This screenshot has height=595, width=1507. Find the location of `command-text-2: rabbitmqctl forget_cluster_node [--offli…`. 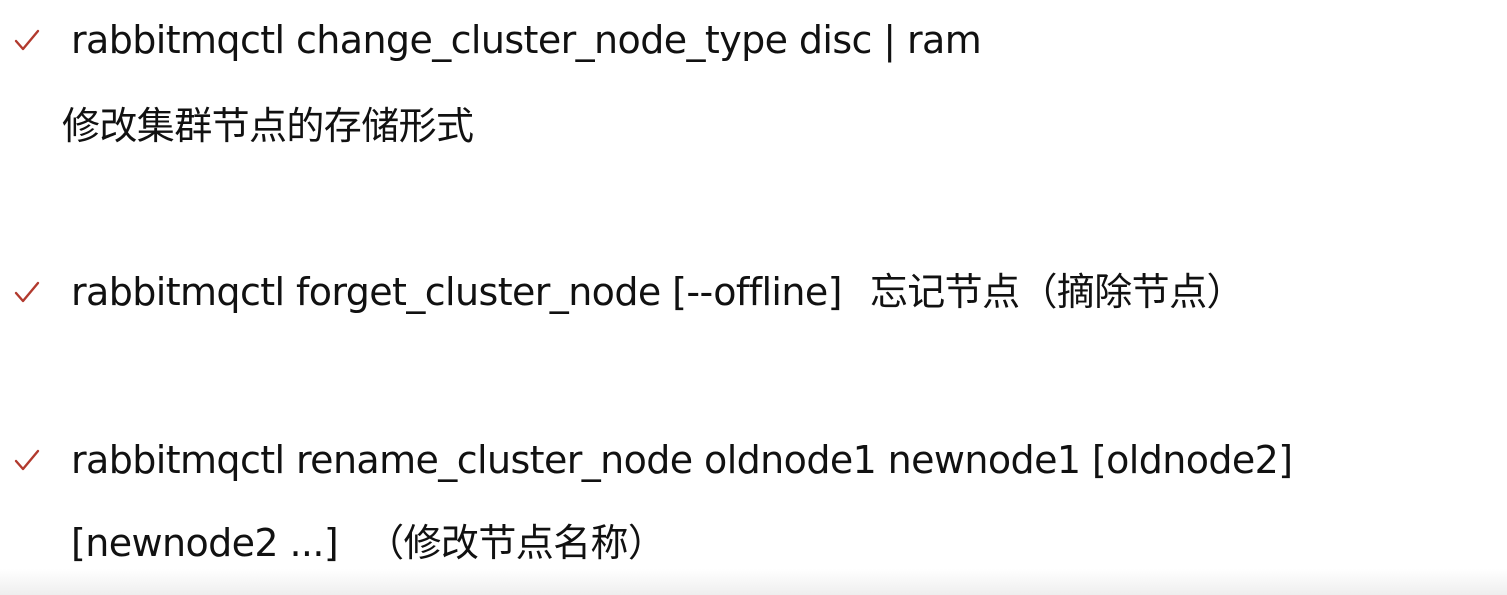

command-text-2: rabbitmqctl forget_cluster_node [--offli… is located at coordinates (456, 292).